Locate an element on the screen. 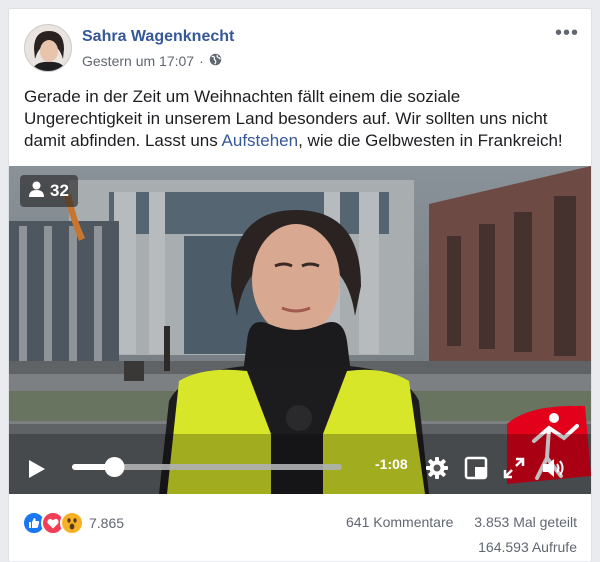  time-remaining: -1:08 is located at coordinates (391, 464).